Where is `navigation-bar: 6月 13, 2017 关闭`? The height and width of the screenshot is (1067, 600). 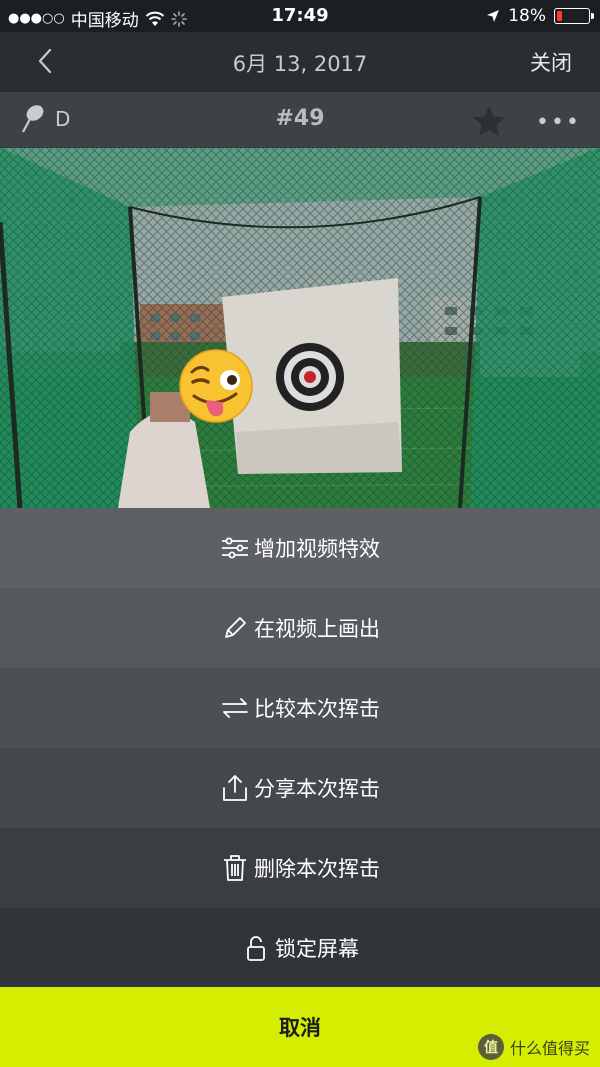 navigation-bar: 6月 13, 2017 关闭 is located at coordinates (300, 62).